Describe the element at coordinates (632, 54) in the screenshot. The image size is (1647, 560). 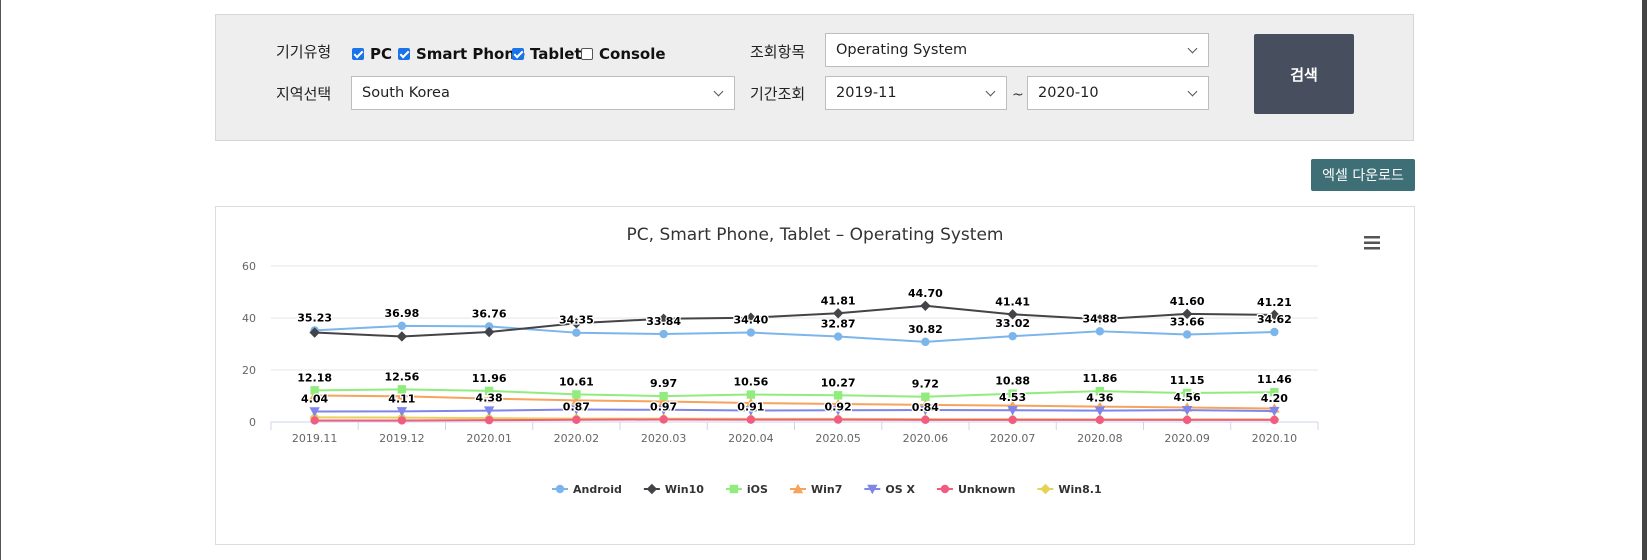
I see `checkbox-console-label: Console` at that location.